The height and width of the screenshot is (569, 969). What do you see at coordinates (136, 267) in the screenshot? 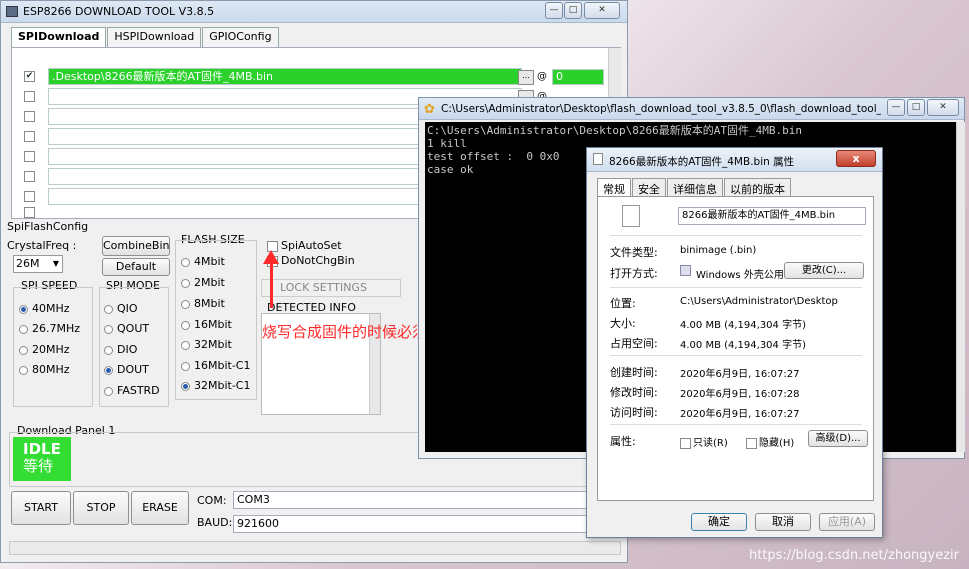
I see `default-button: Default` at bounding box center [136, 267].